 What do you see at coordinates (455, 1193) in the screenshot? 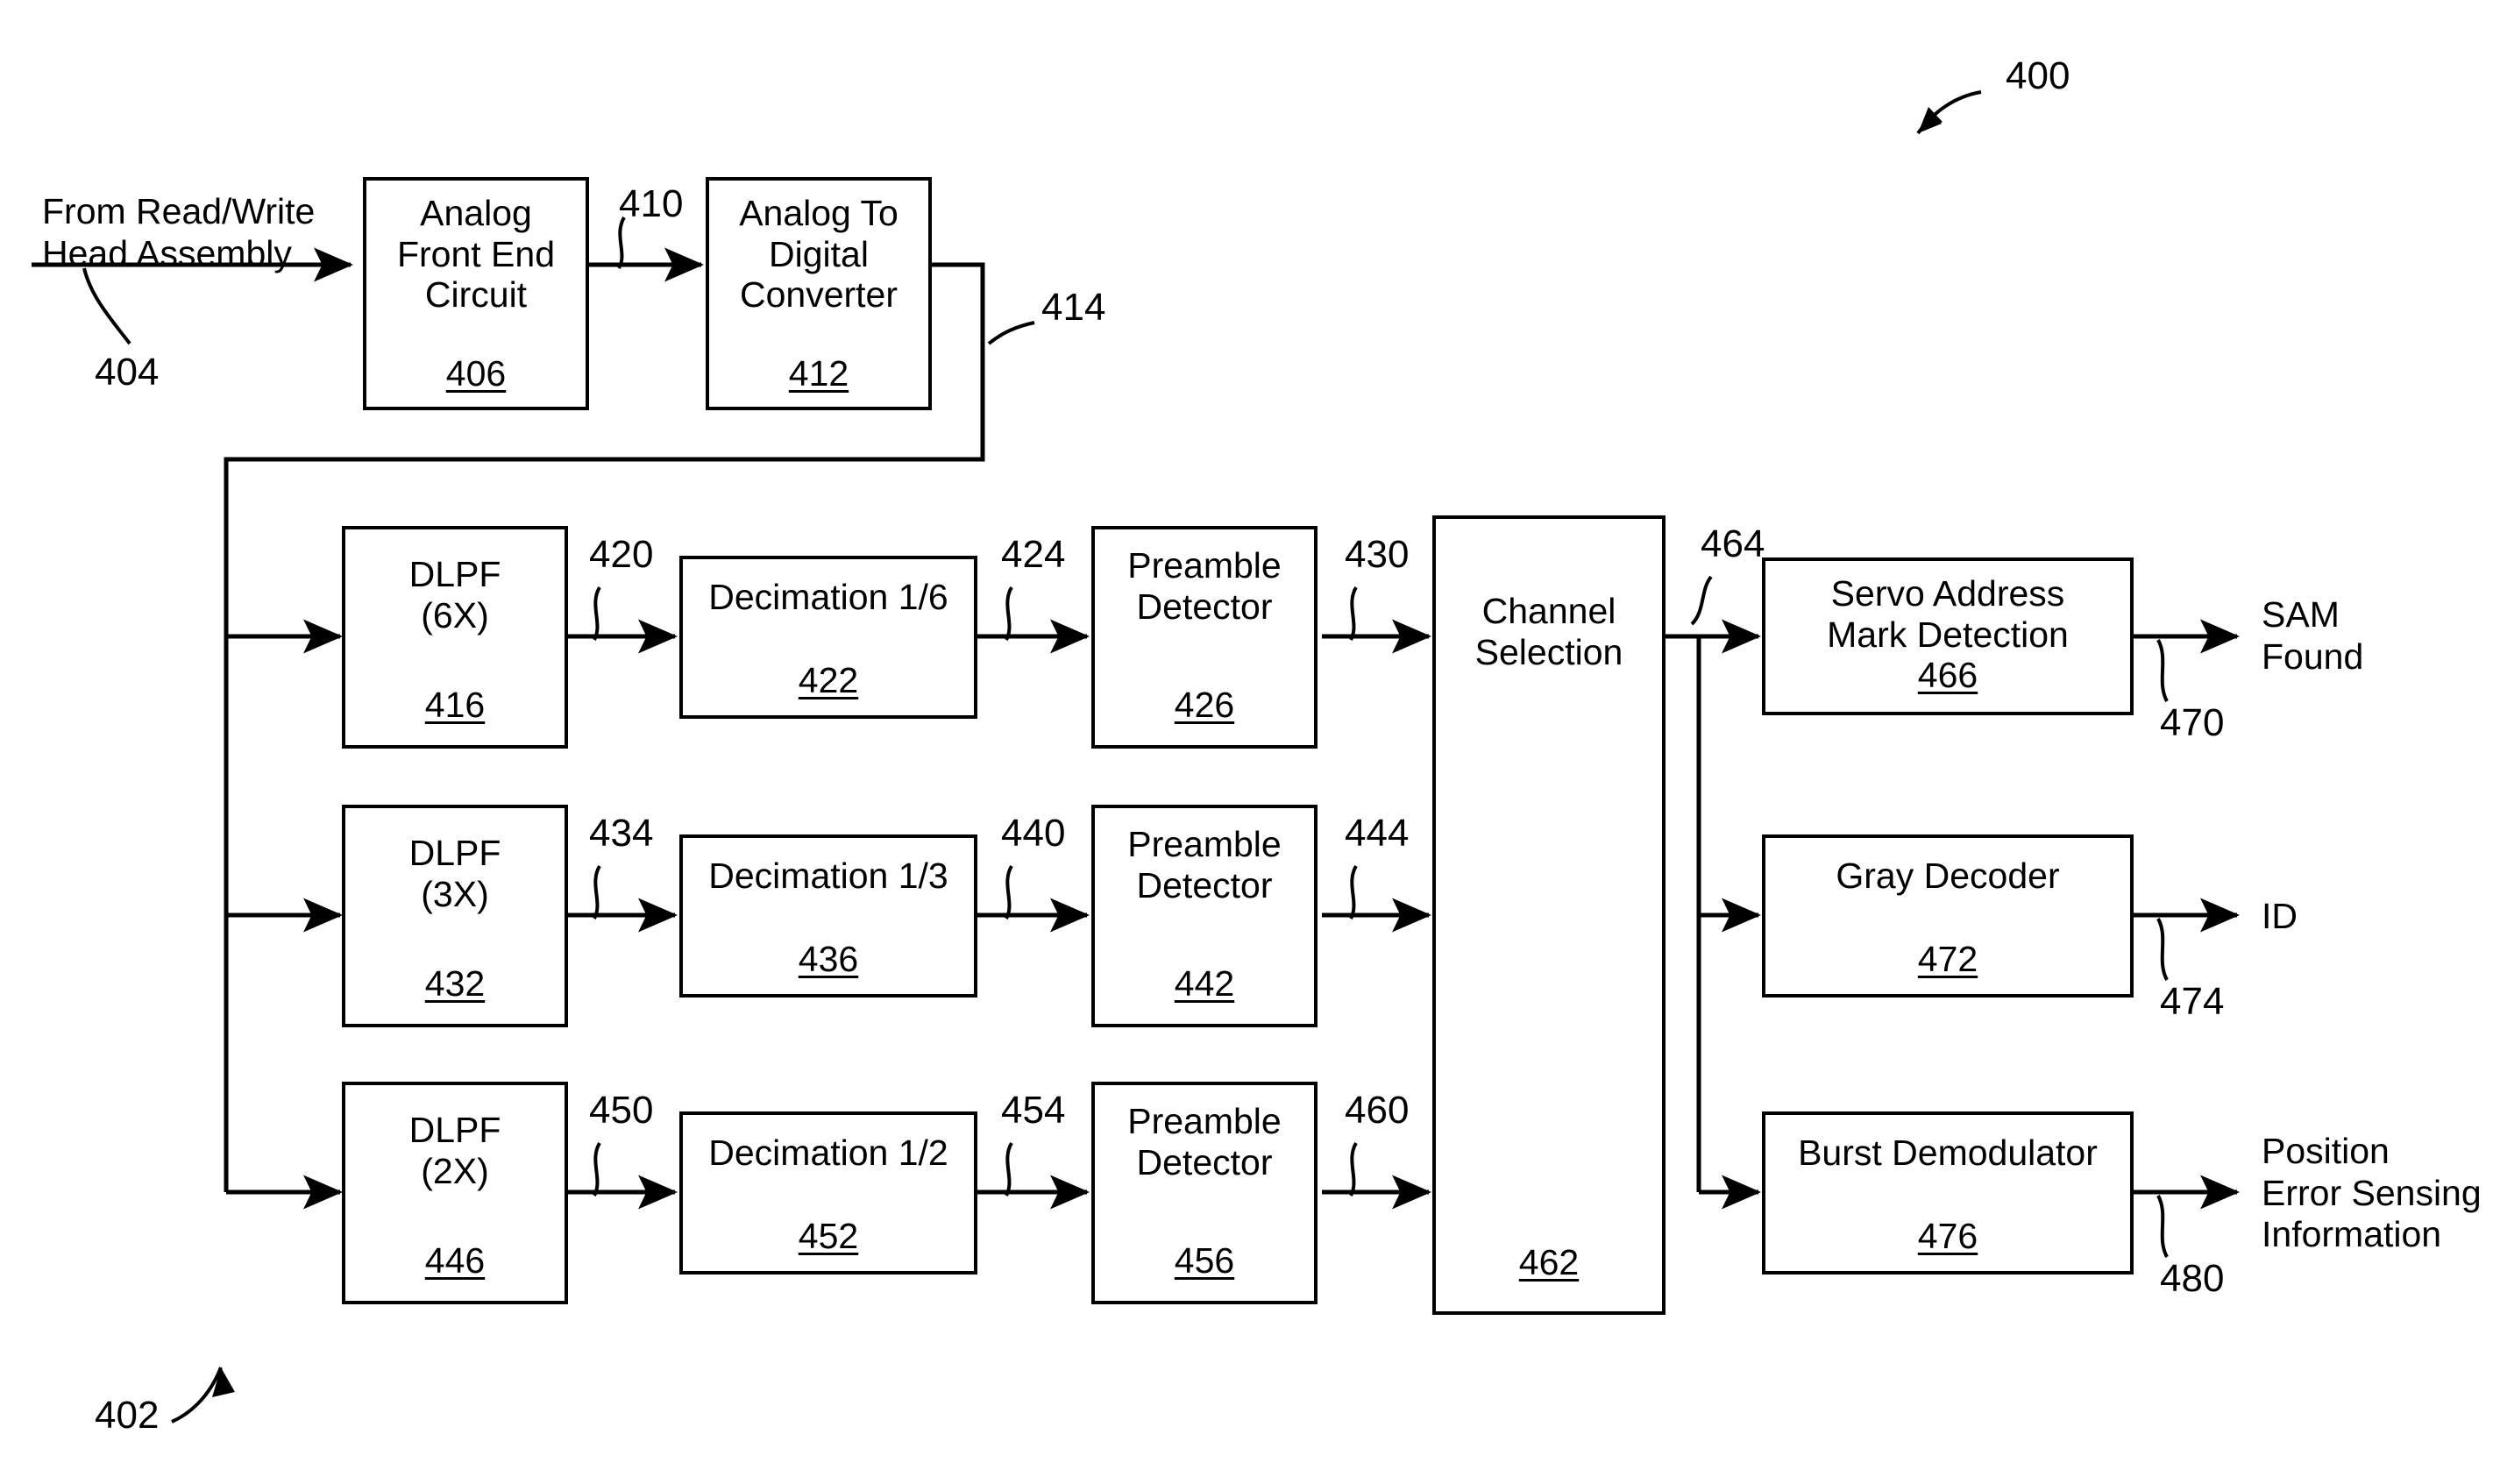
I see `block-dlpf-2x: DLPF (2X) 446` at bounding box center [455, 1193].